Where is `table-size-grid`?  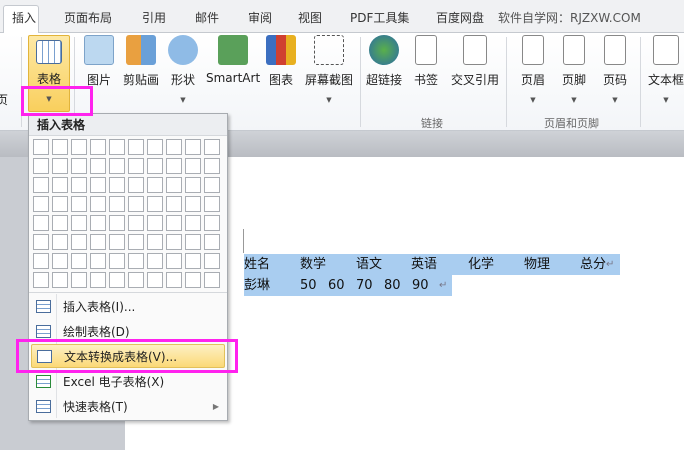
table-size-grid is located at coordinates (126, 213).